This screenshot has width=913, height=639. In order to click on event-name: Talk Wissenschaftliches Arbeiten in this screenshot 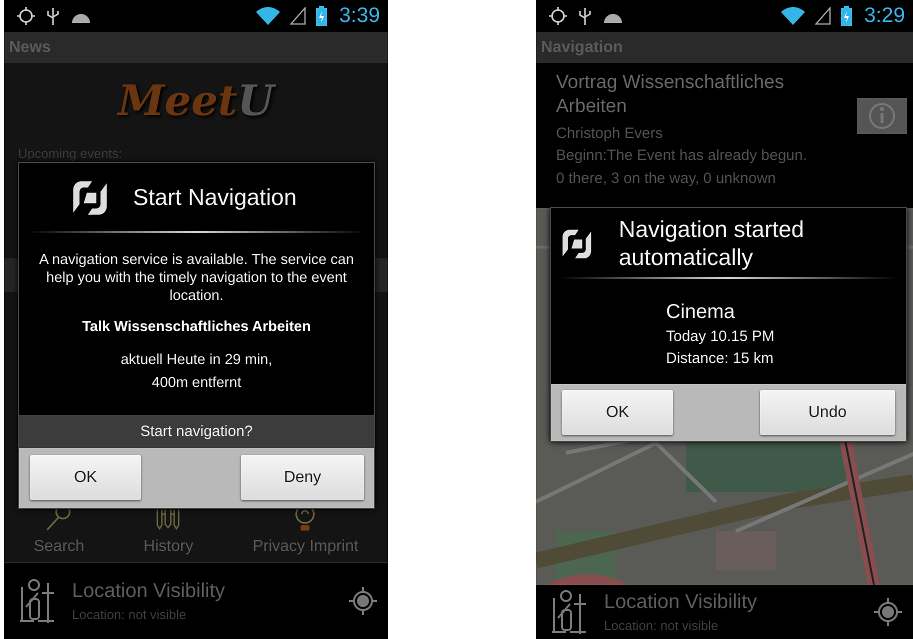, I will do `click(196, 327)`.